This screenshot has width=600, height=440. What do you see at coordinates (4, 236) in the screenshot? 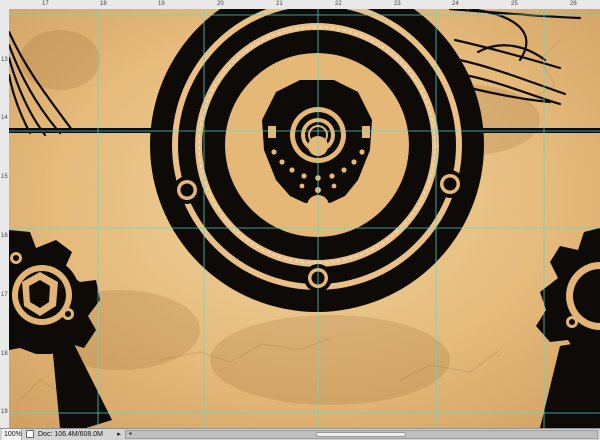
I see `ruler-label: 16` at bounding box center [4, 236].